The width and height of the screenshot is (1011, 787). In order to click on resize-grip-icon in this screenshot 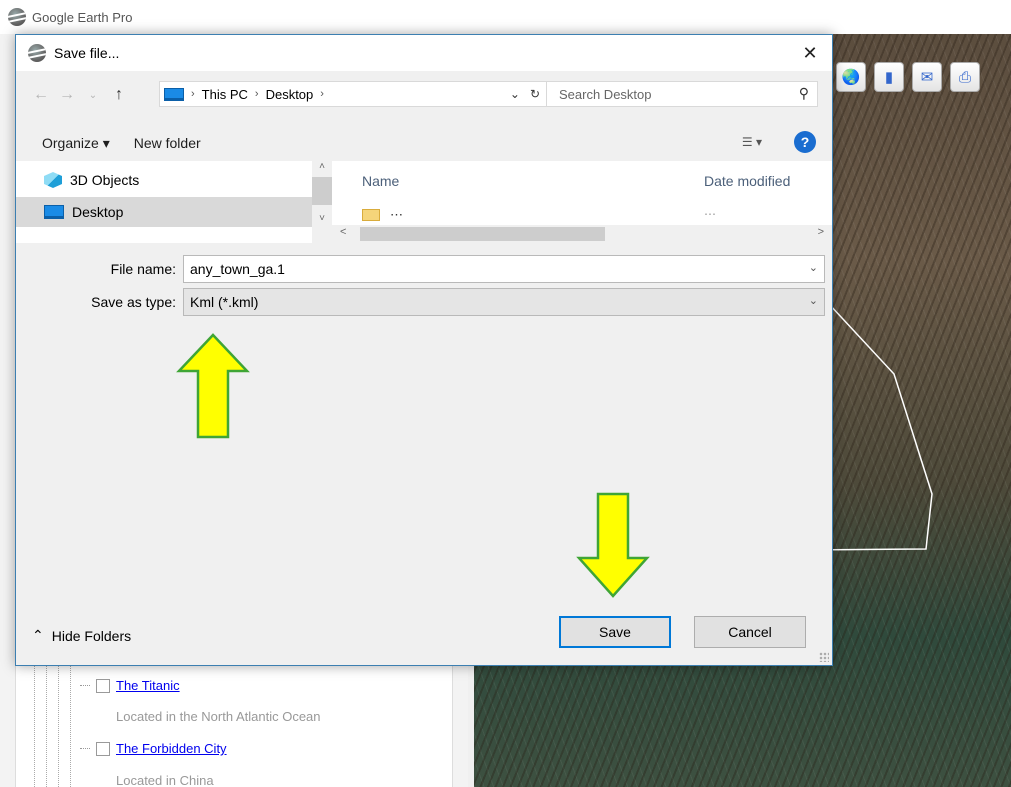, I will do `click(824, 657)`.